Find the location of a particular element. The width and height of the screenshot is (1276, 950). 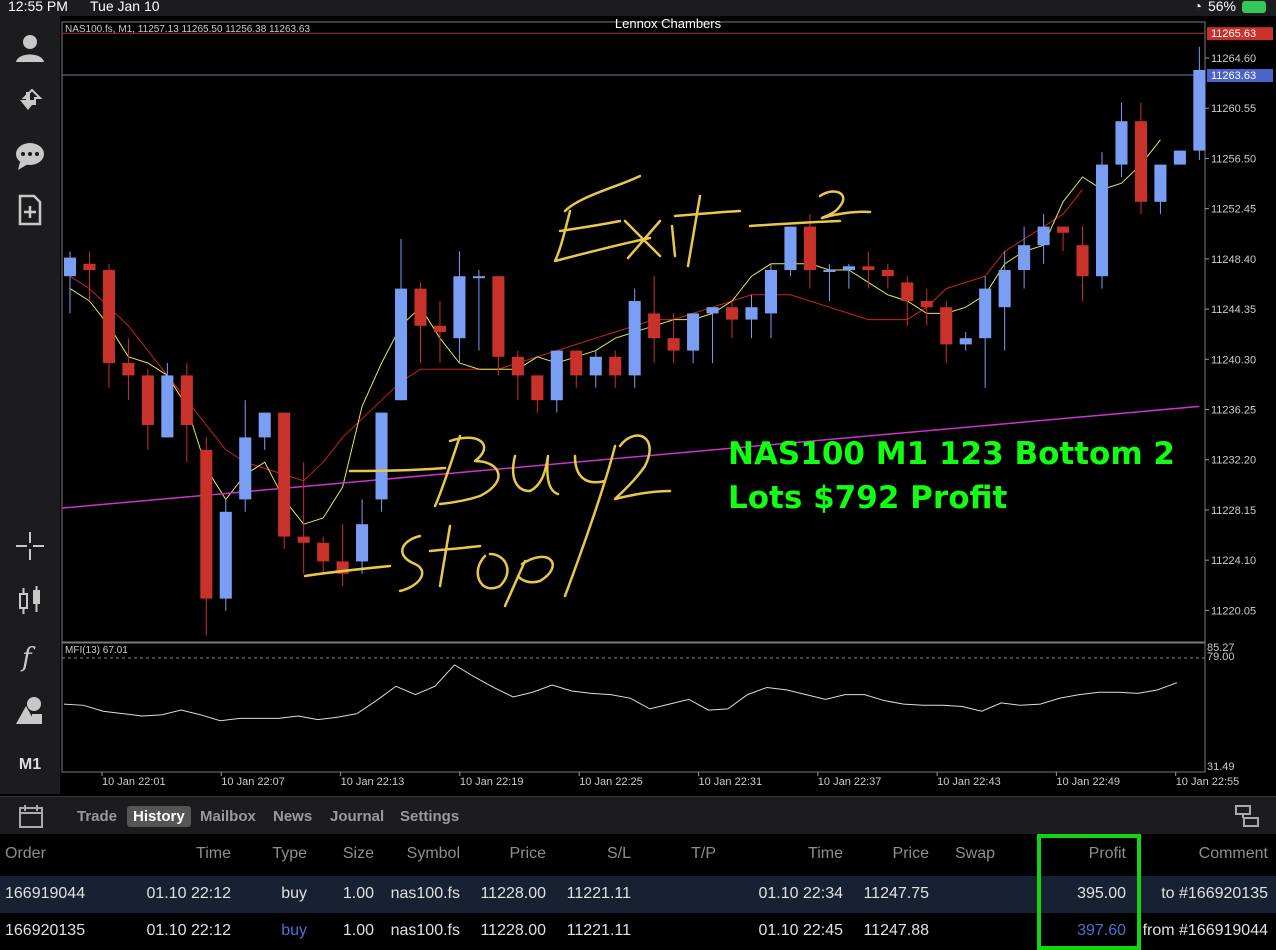

candlestick-icon is located at coordinates (30, 600).